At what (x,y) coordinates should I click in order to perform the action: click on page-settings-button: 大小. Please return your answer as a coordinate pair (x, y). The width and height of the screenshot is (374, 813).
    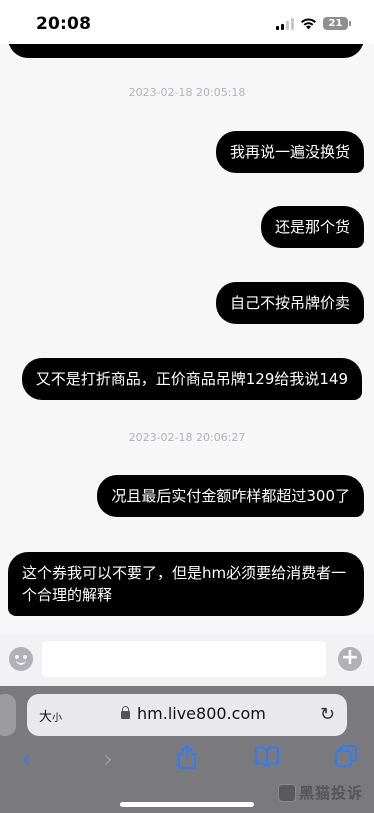
    Looking at the image, I should click on (50, 715).